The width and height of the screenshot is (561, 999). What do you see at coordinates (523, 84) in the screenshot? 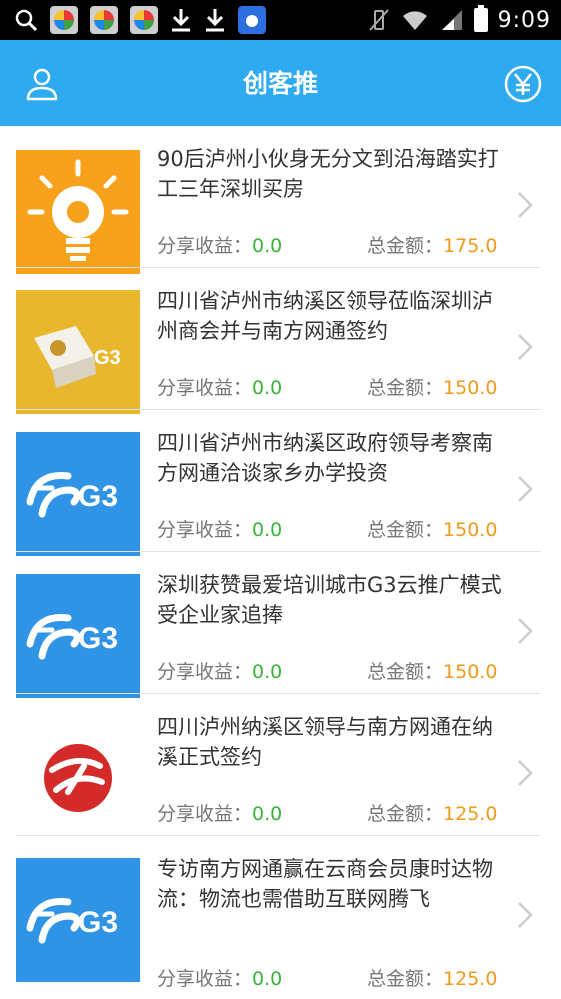
I see `yuan-wallet-icon` at bounding box center [523, 84].